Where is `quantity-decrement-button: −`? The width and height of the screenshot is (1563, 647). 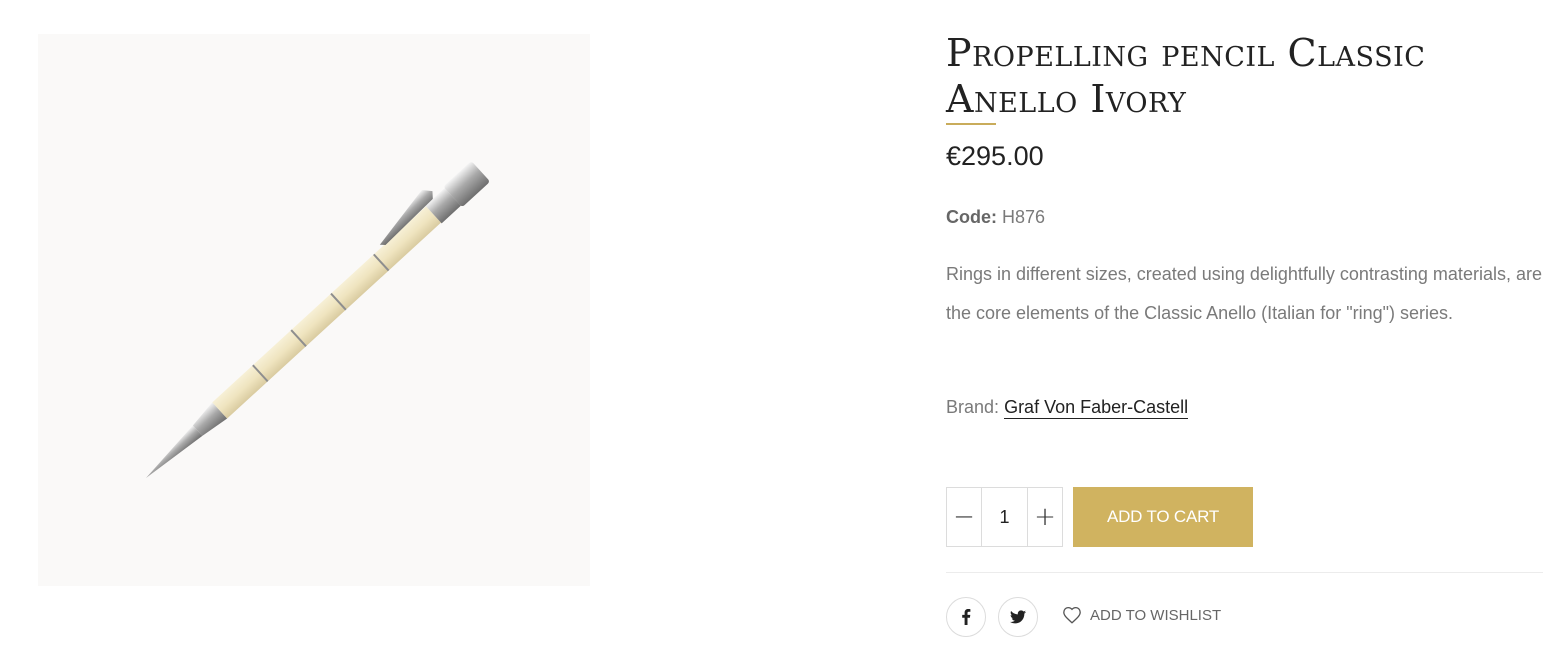
quantity-decrement-button: − is located at coordinates (964, 517).